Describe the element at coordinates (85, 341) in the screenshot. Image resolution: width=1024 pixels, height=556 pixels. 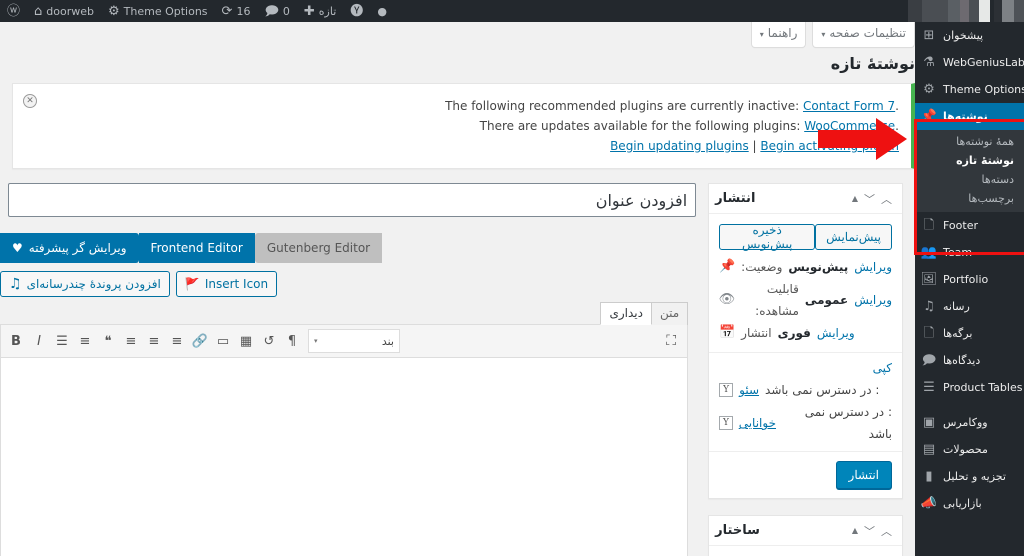
I see `numbered-list-icon: ≡` at that location.